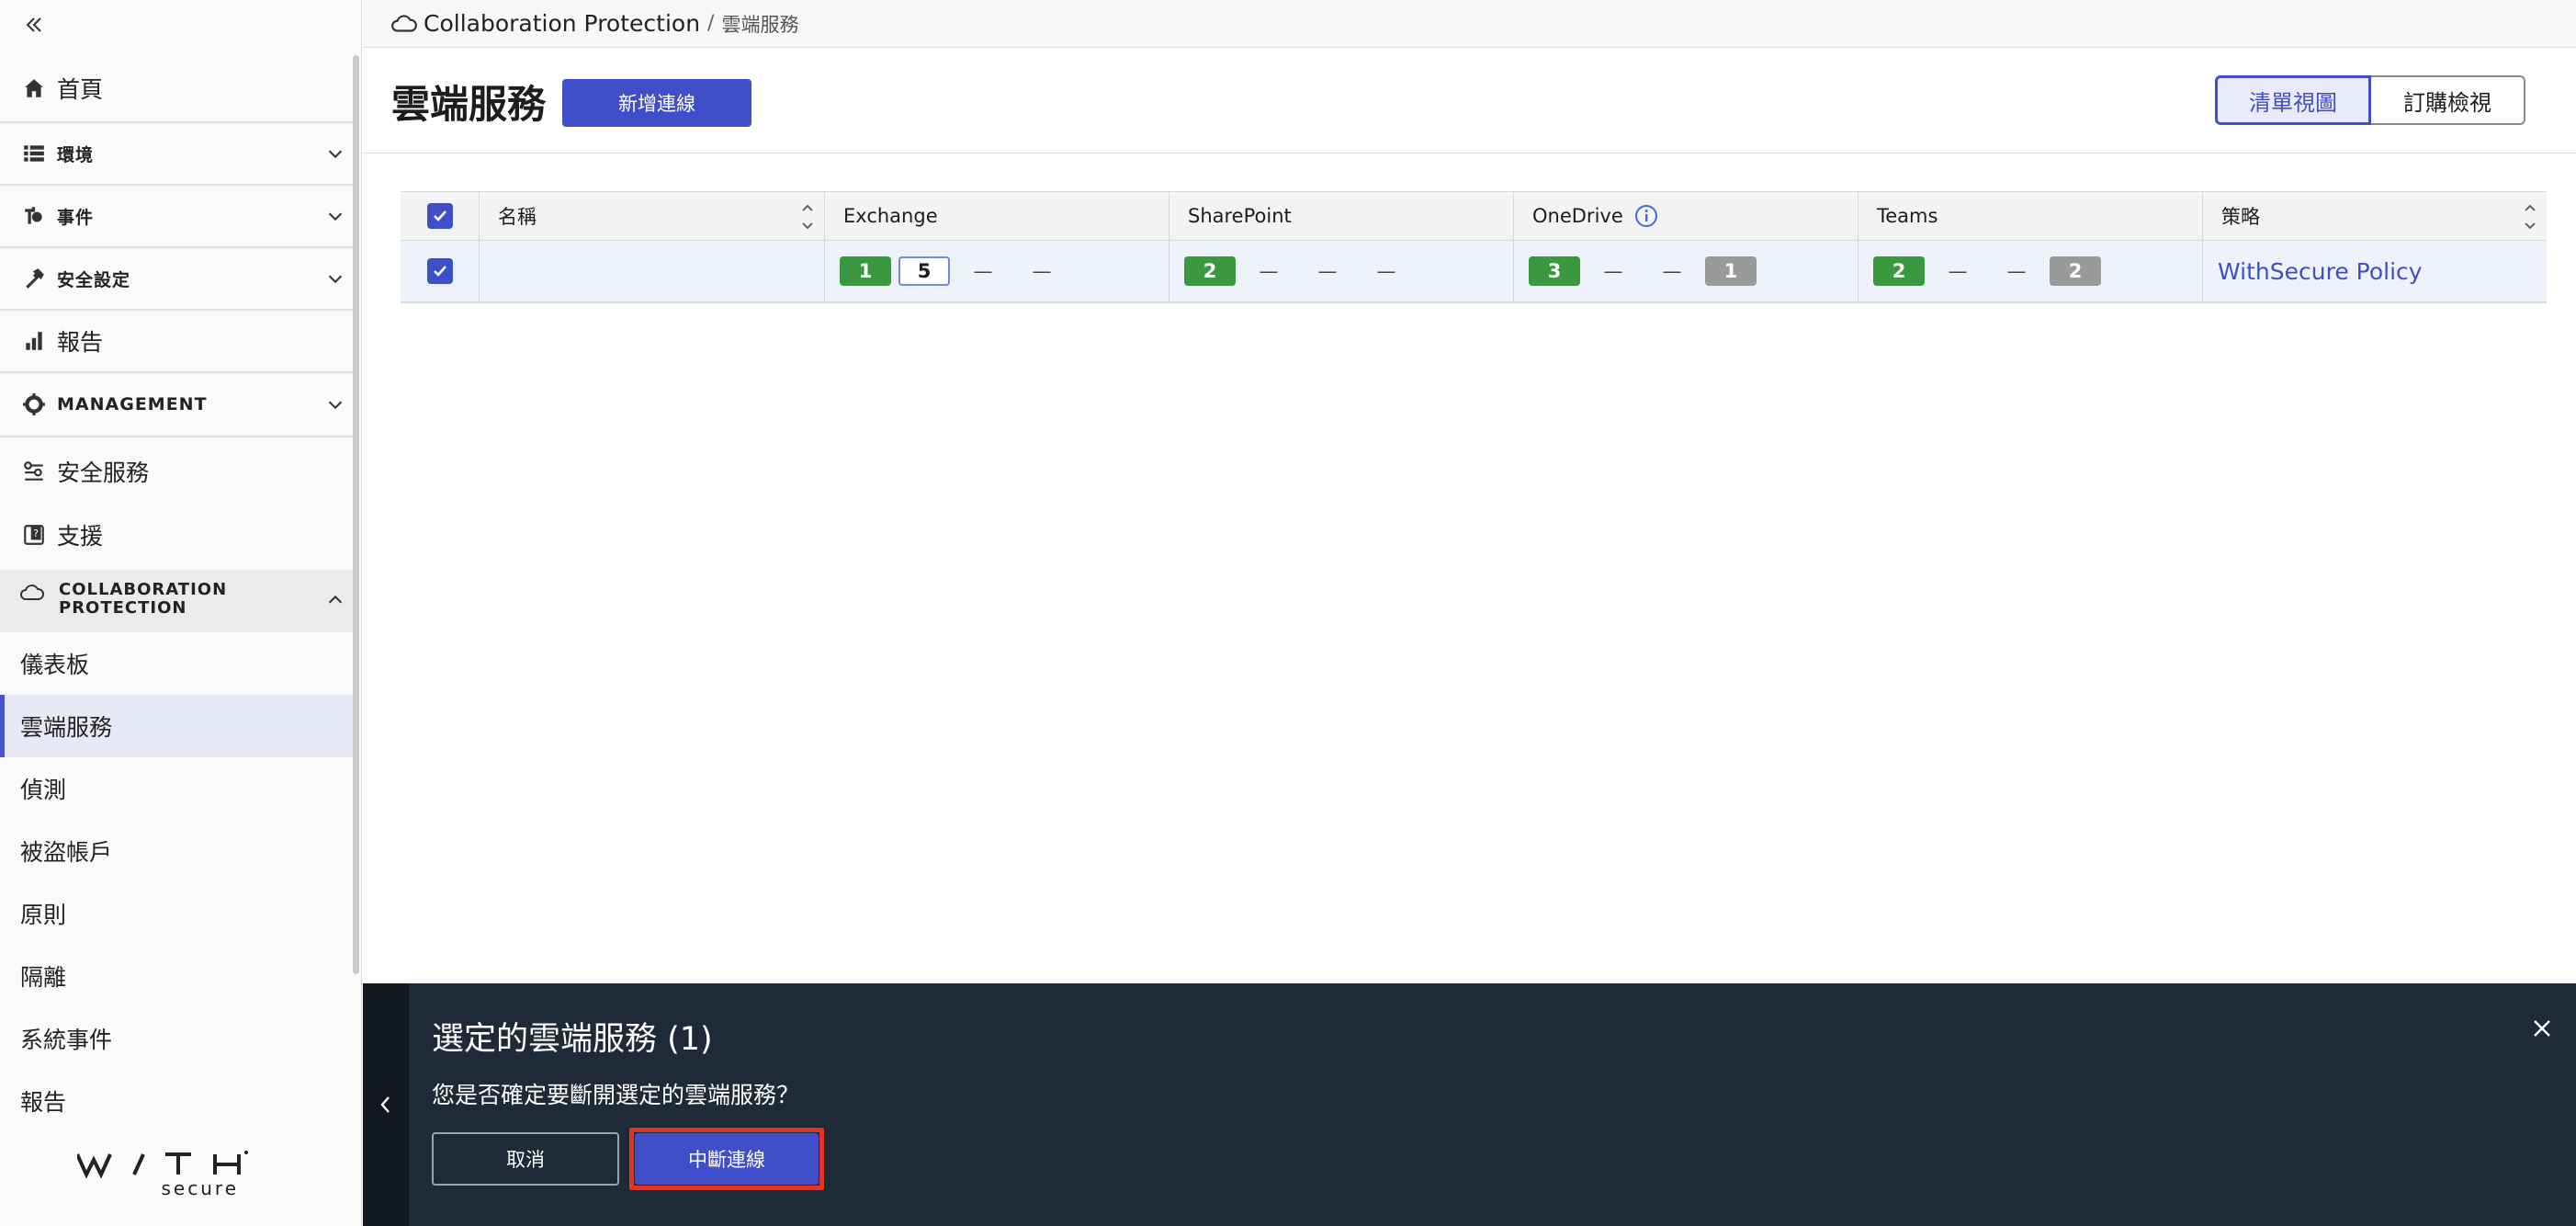  I want to click on panel-message: 您是否確定要斷開選定的雲端服務？, so click(616, 1095).